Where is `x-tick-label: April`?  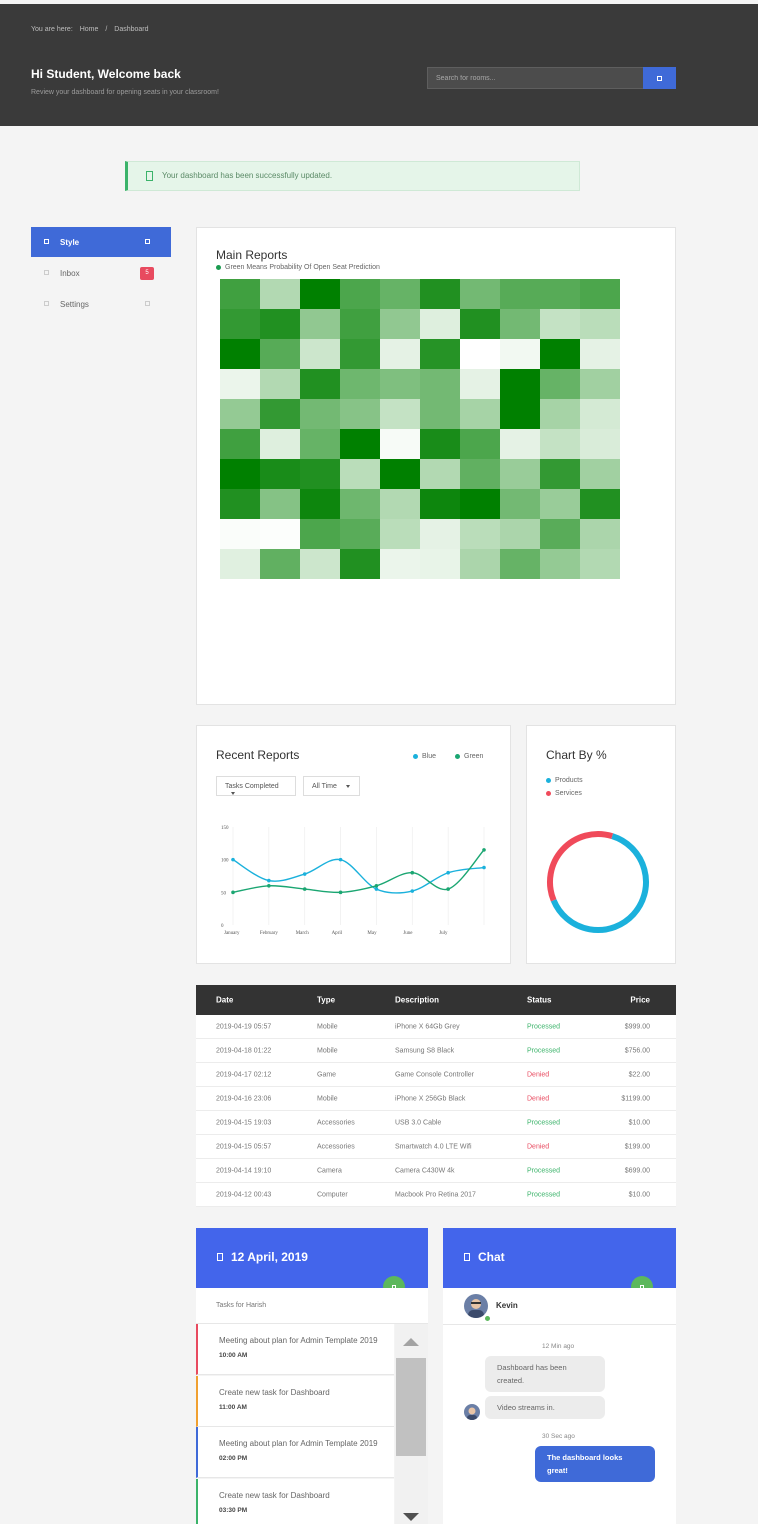
x-tick-label: April is located at coordinates (337, 933).